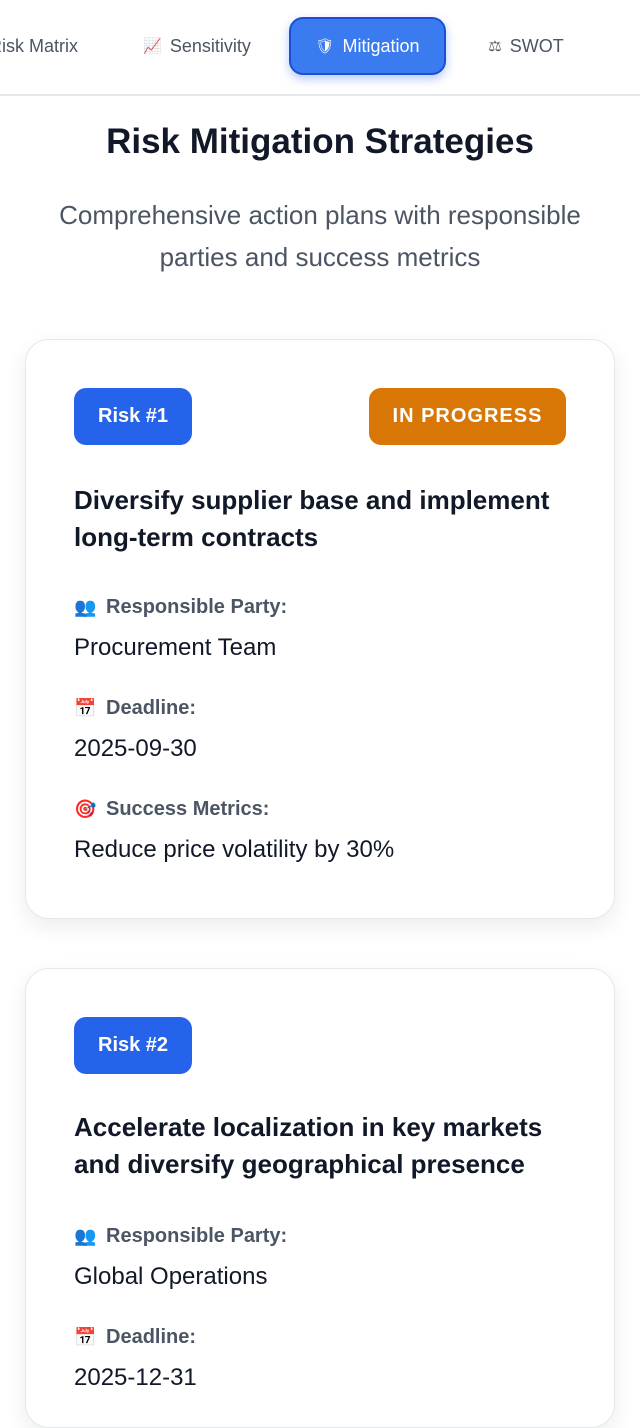  What do you see at coordinates (188, 809) in the screenshot?
I see `success-metrics-label-text: Success Metrics:` at bounding box center [188, 809].